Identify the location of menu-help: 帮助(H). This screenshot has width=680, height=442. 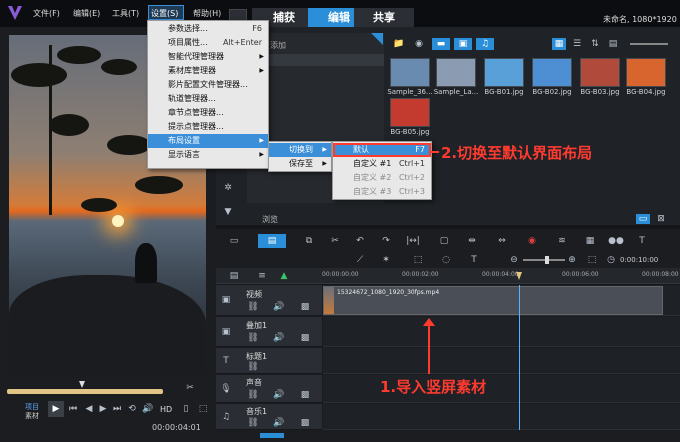
(207, 13).